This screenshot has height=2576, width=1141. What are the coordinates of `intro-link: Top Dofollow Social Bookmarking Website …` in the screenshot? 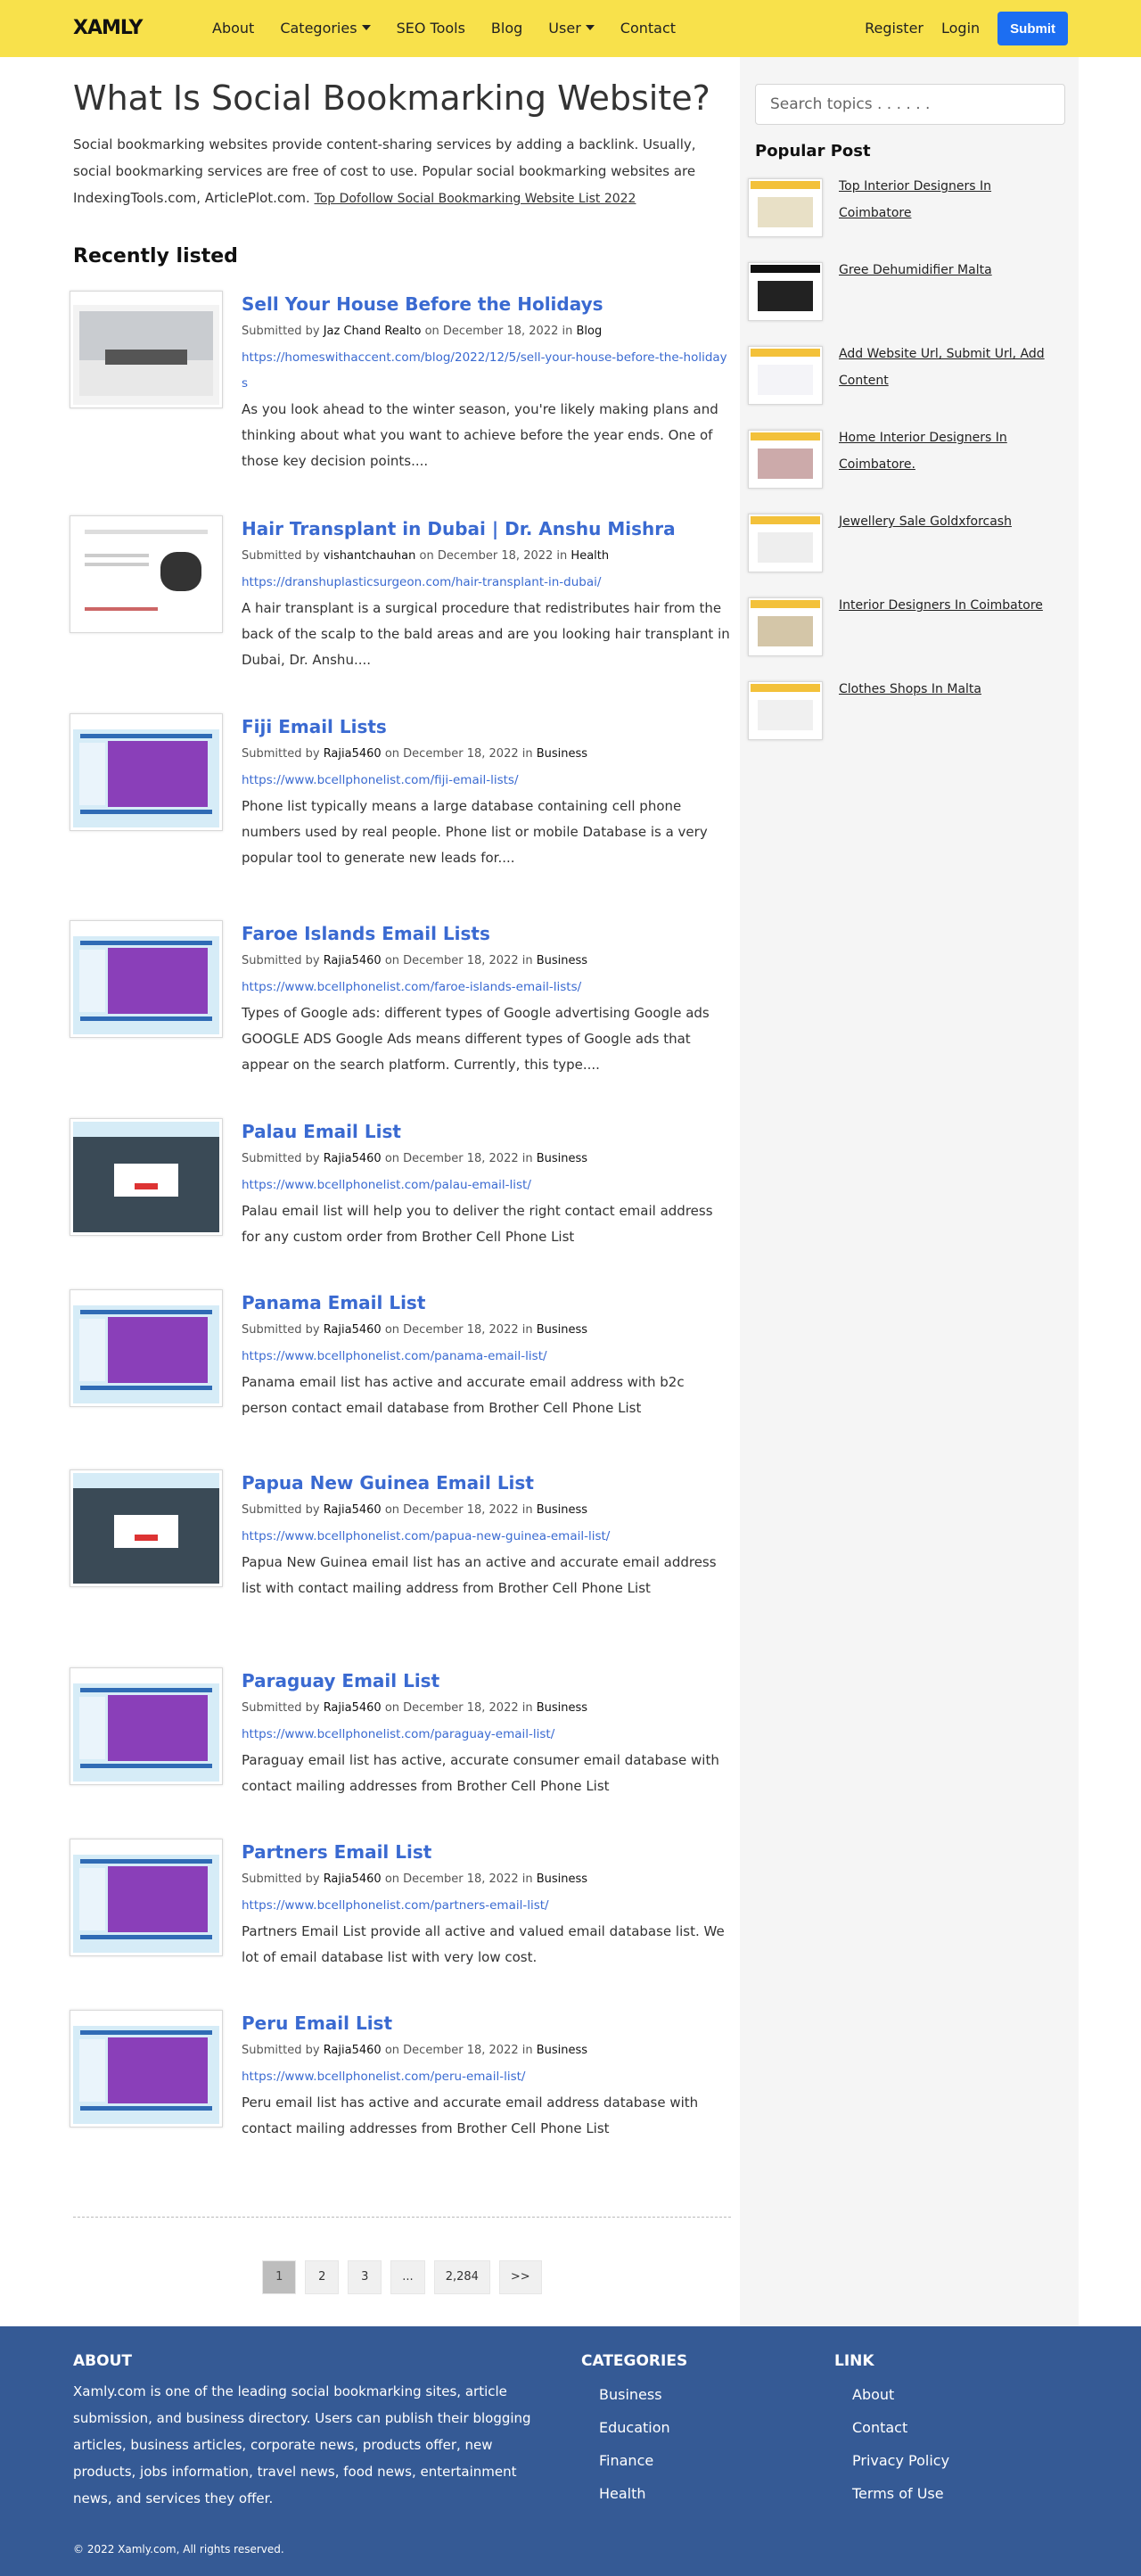 It's located at (475, 199).